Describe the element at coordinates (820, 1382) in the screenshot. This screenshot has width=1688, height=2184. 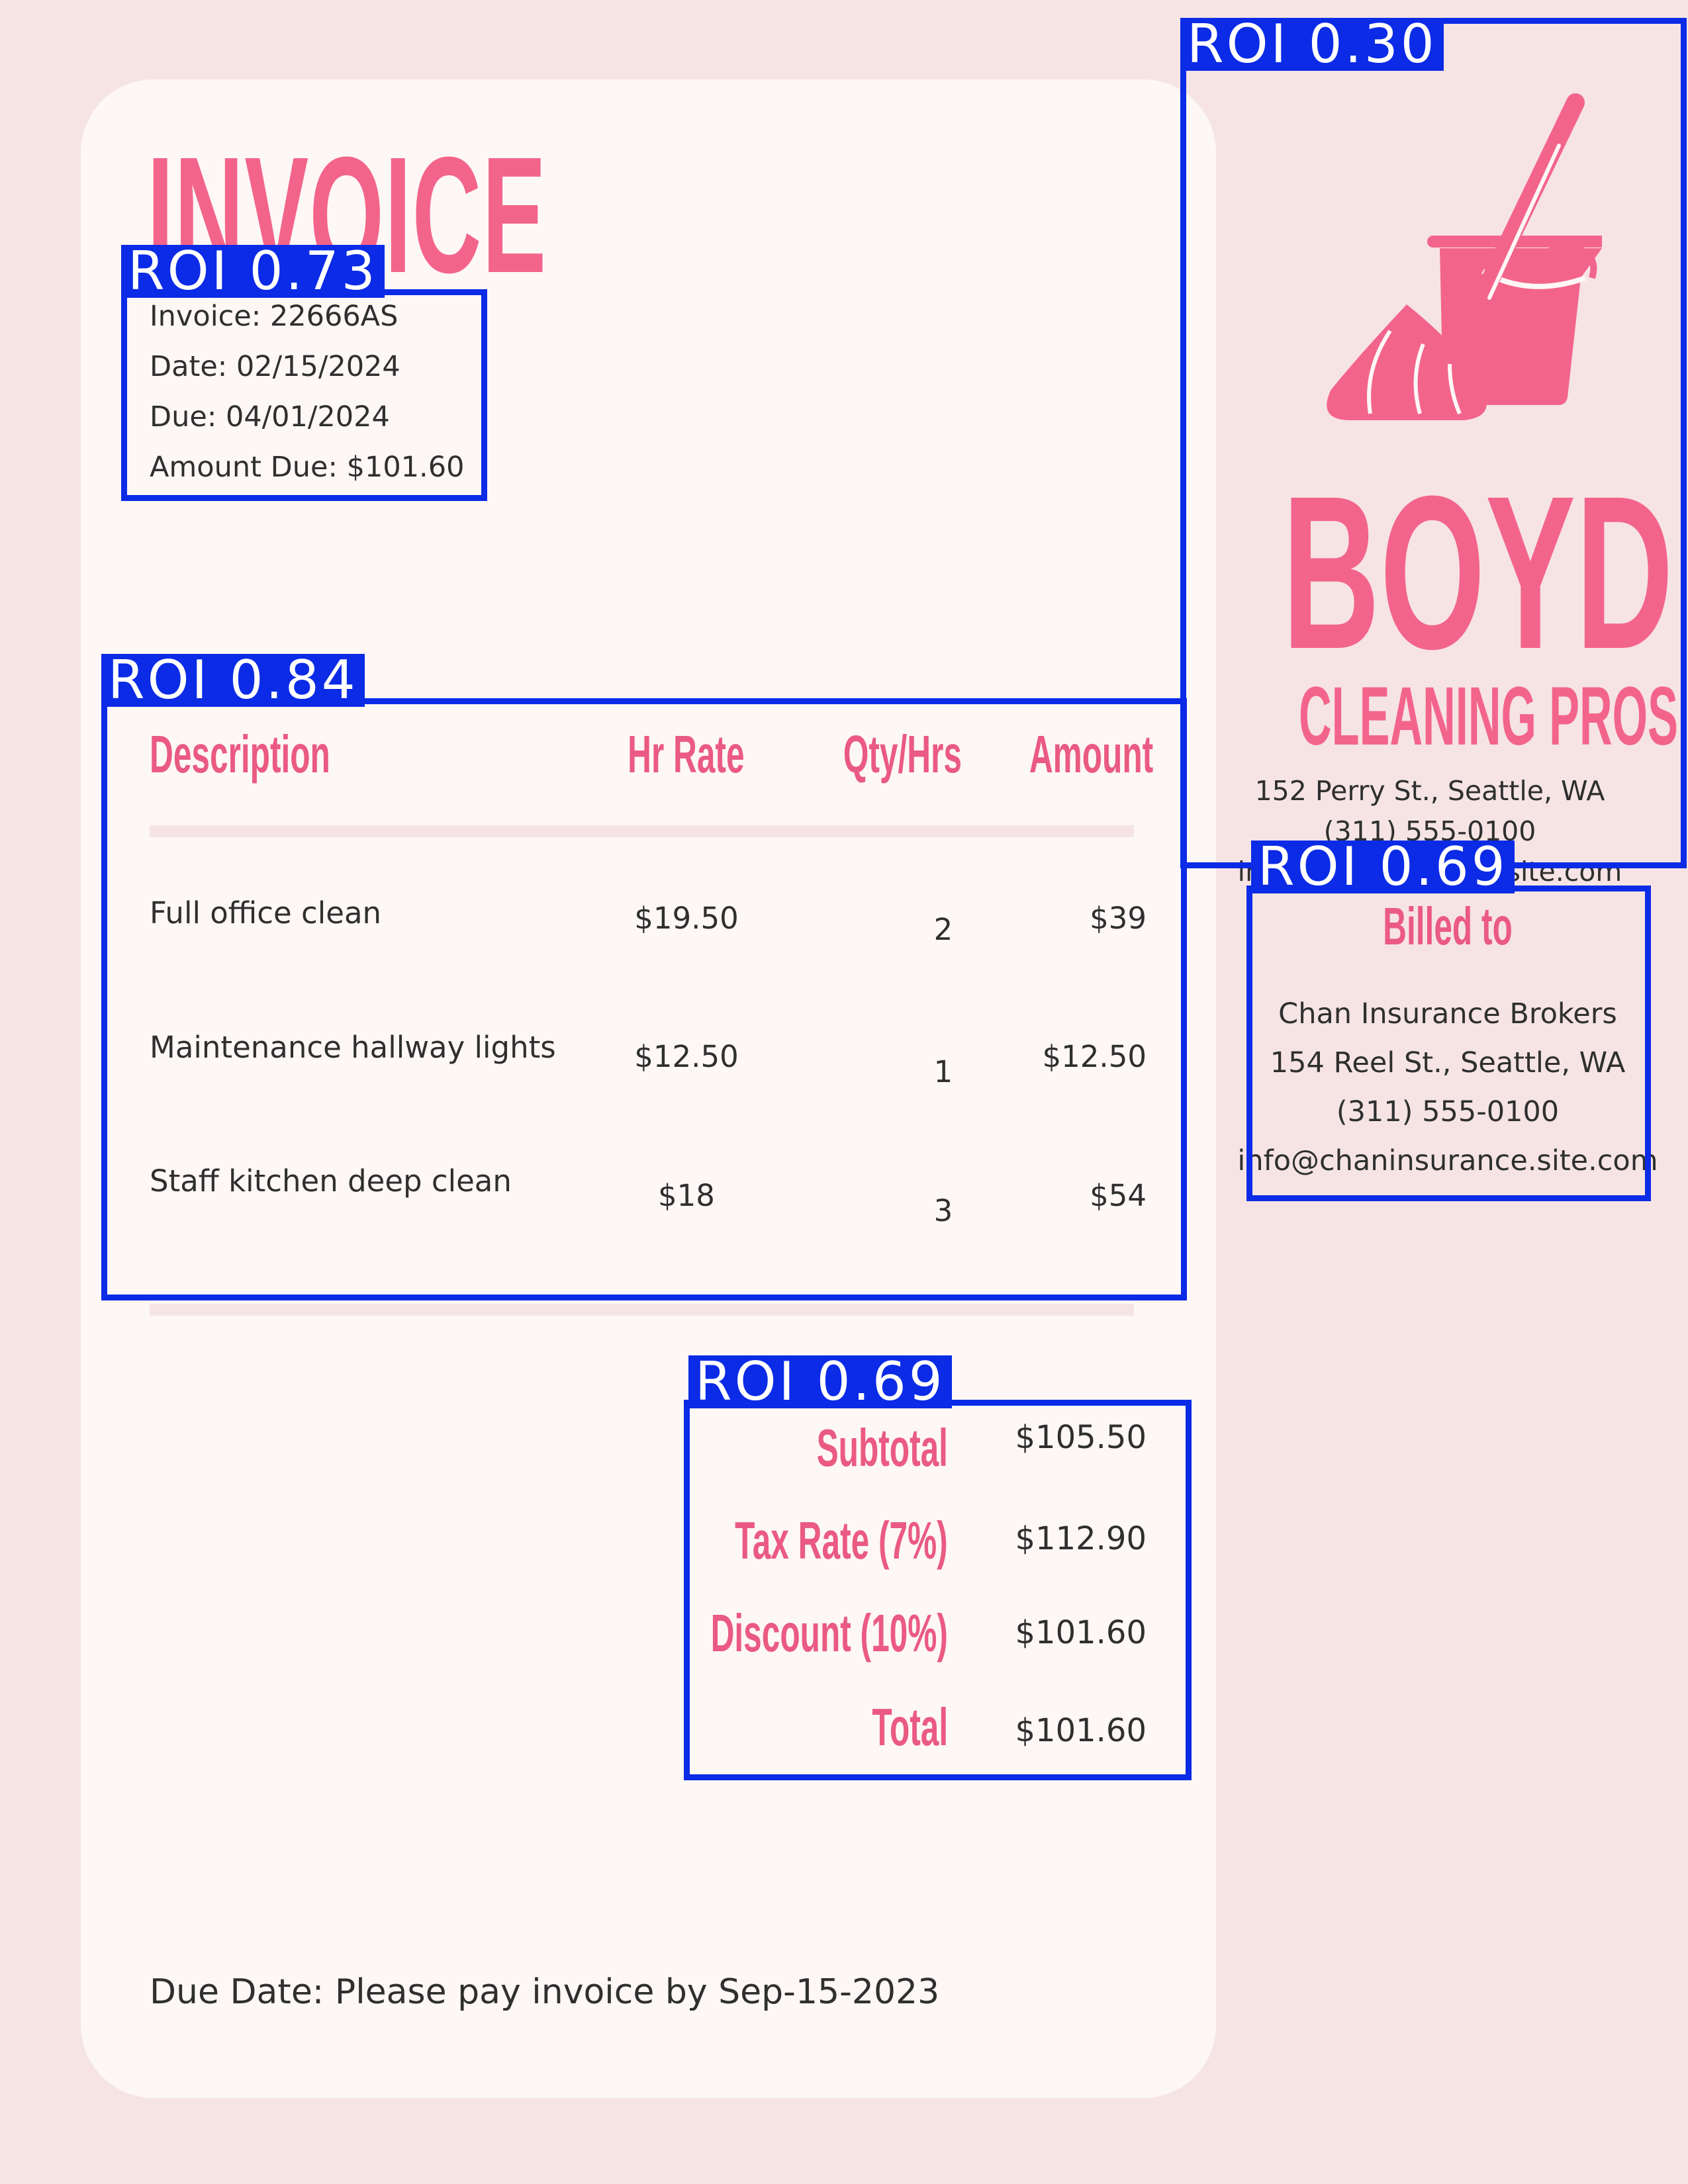
I see `roi-label-totals: ROI 0.69` at that location.